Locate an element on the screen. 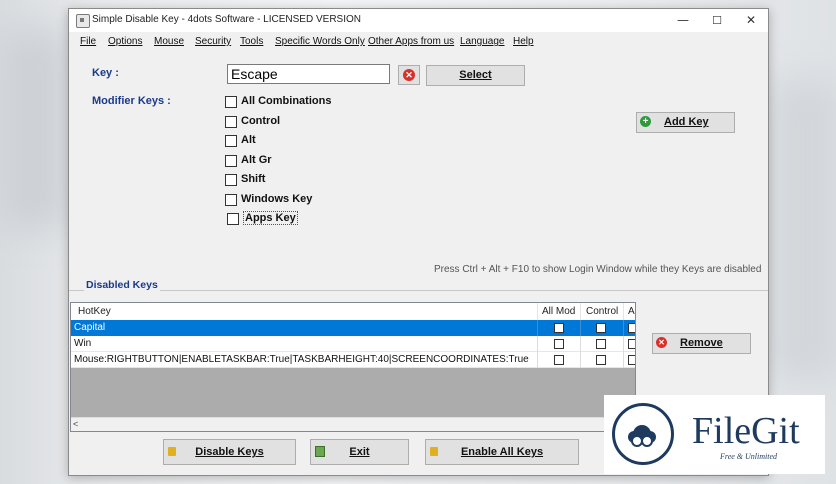  remove-button: ✕ Remove is located at coordinates (701, 343).